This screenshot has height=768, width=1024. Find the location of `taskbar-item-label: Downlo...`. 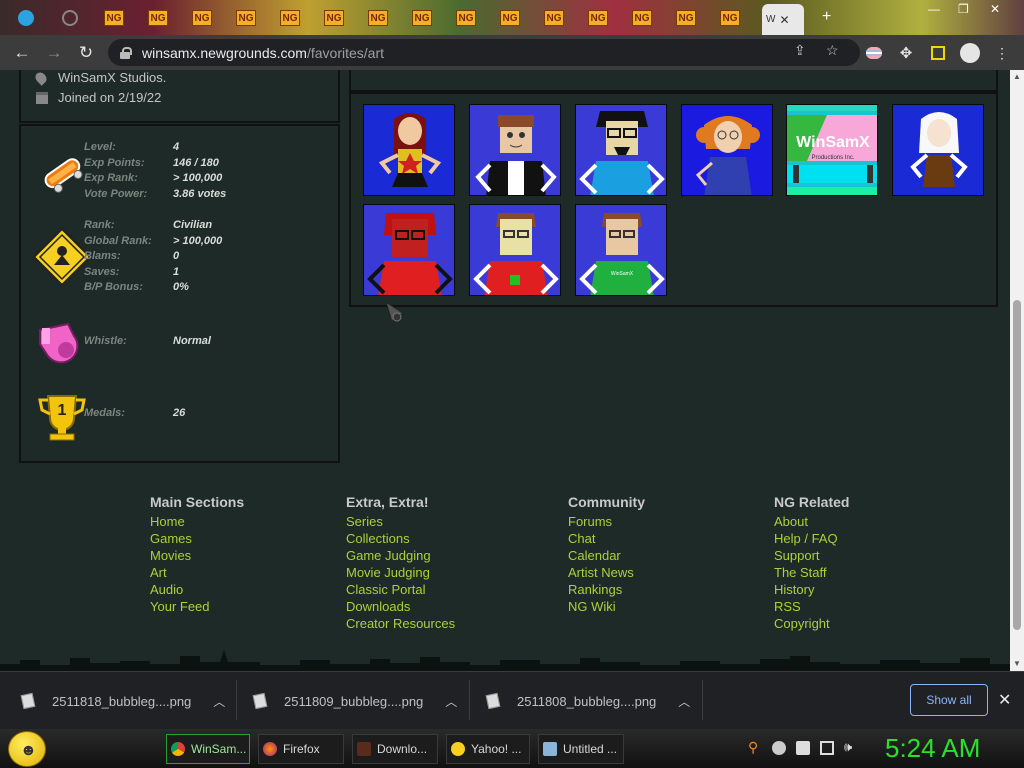

taskbar-item-label: Downlo... is located at coordinates (402, 749).